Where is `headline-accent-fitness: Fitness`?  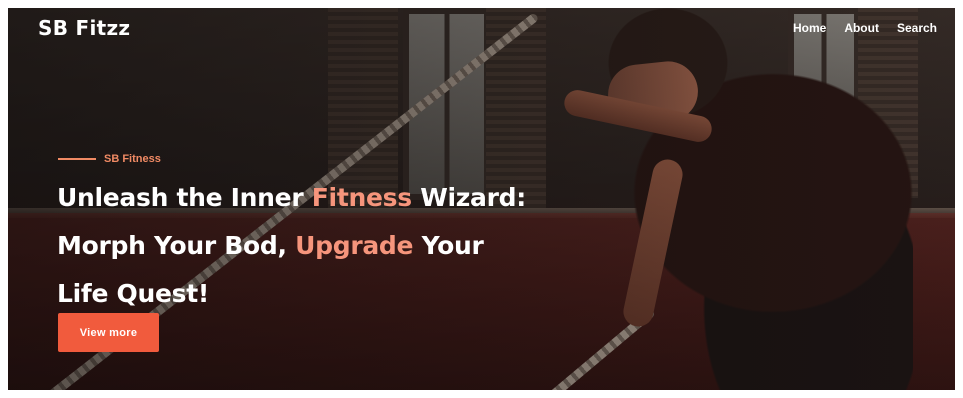 headline-accent-fitness: Fitness is located at coordinates (361, 197).